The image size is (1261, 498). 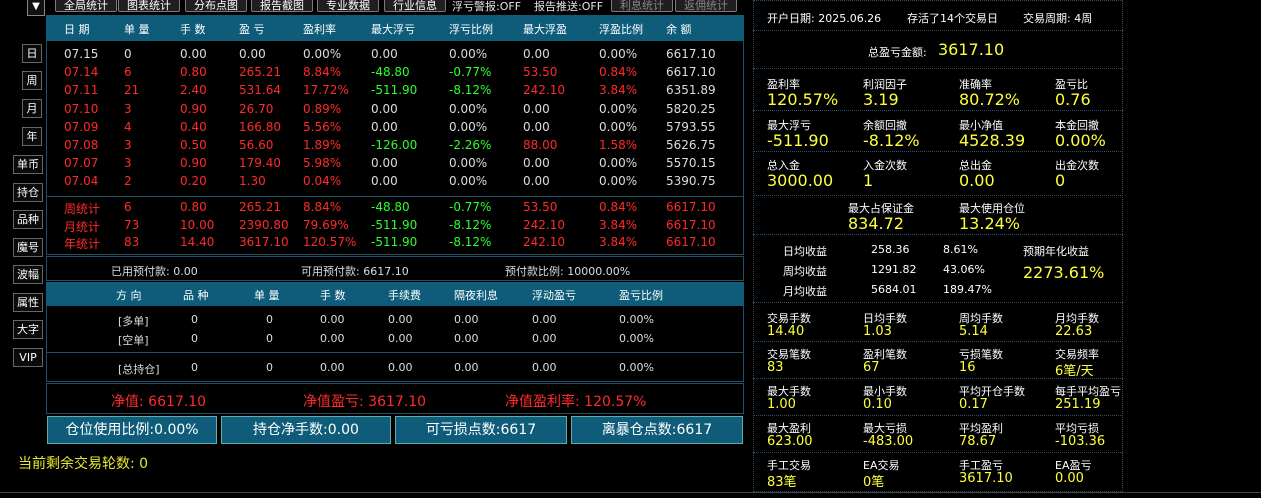 What do you see at coordinates (390, 207) in the screenshot?
I see `summary-cell: -48.80` at bounding box center [390, 207].